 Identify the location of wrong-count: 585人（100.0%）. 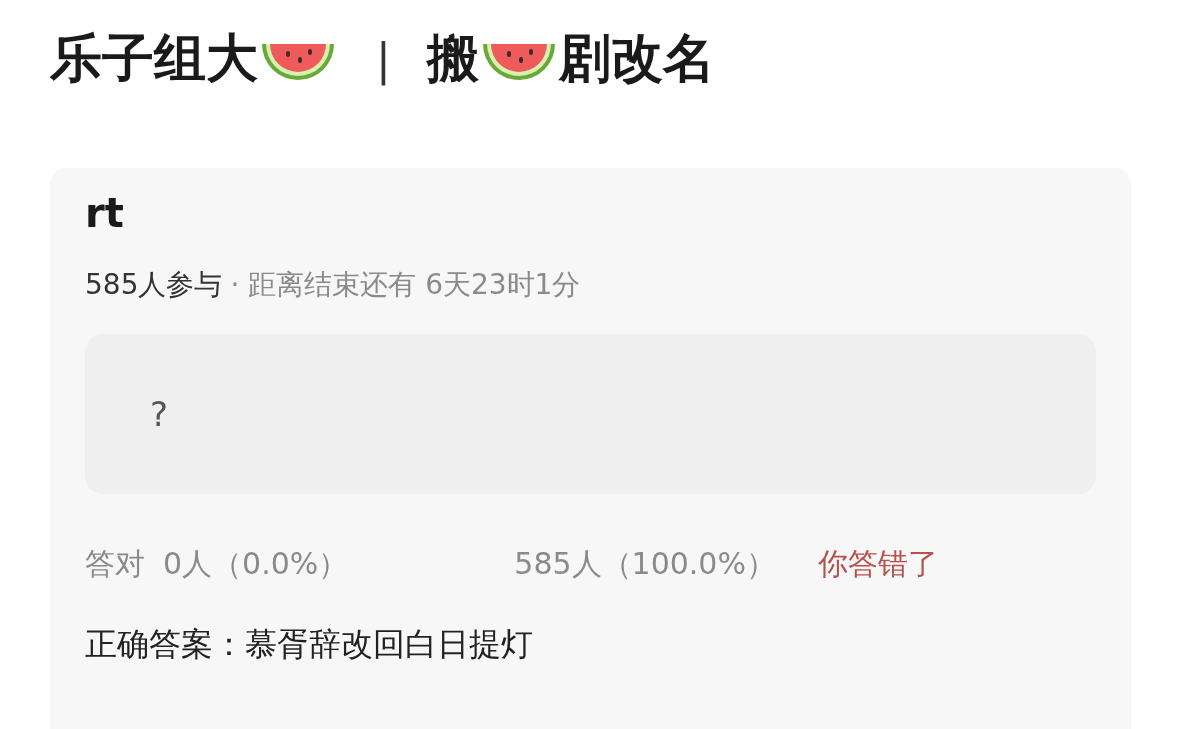
(645, 564).